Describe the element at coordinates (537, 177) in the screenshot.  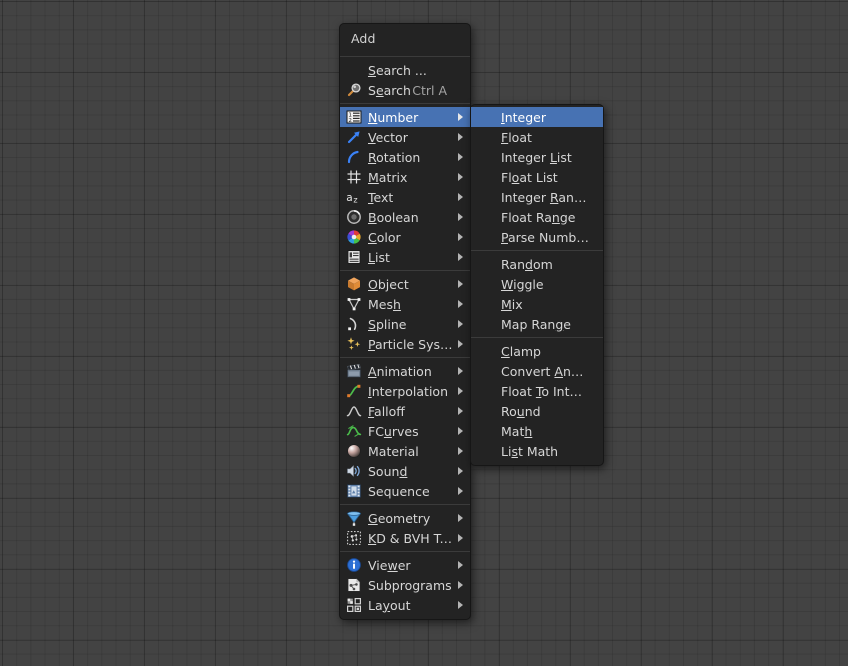
I see `submenu-item-float-list: Float List` at that location.